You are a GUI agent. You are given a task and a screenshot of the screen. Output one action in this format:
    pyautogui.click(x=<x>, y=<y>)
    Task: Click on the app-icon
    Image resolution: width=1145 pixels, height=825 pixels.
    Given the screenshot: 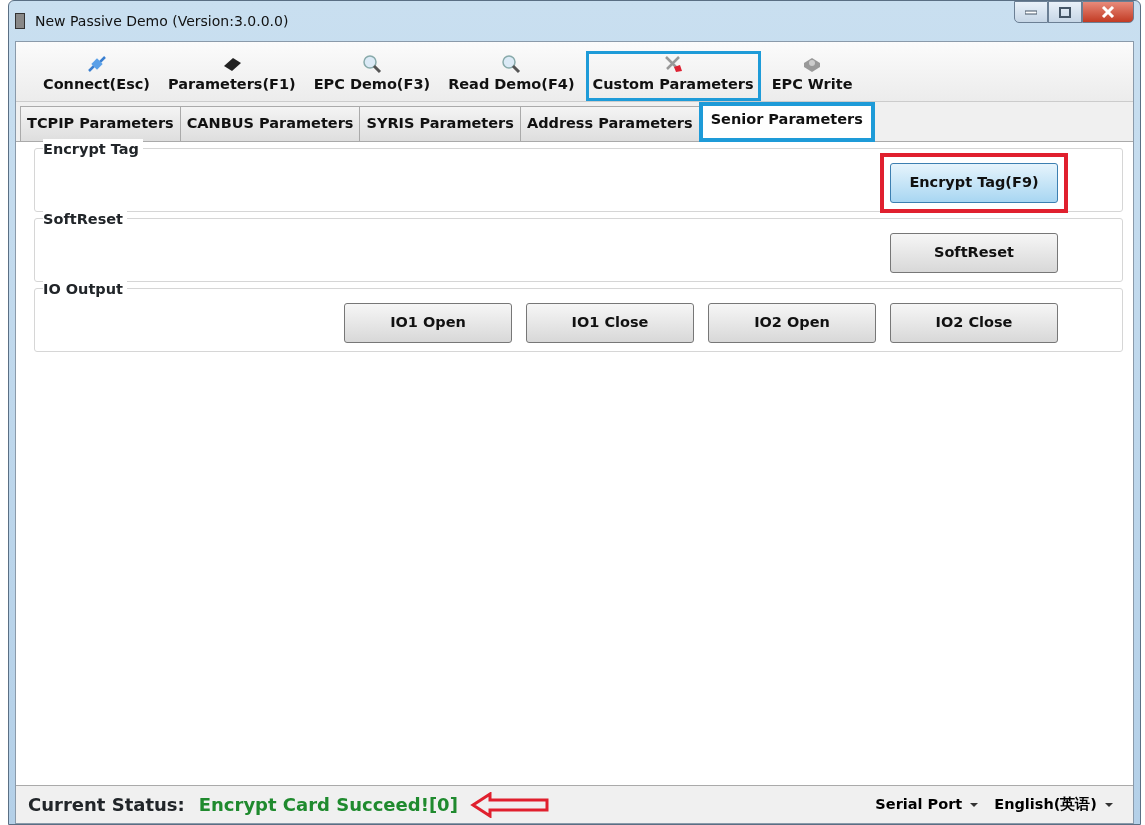 What is the action you would take?
    pyautogui.click(x=20, y=21)
    